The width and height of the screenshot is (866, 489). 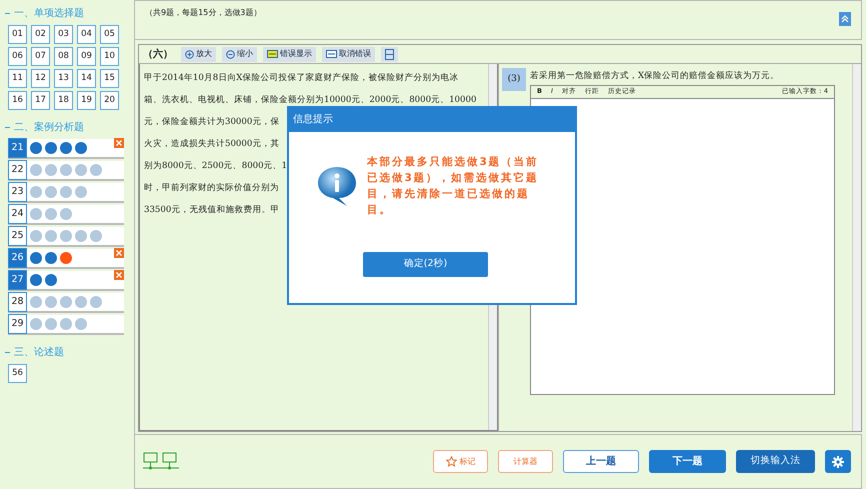 What do you see at coordinates (212, 210) in the screenshot?
I see `passage-line: 33500元，无残值和施救费用。甲` at bounding box center [212, 210].